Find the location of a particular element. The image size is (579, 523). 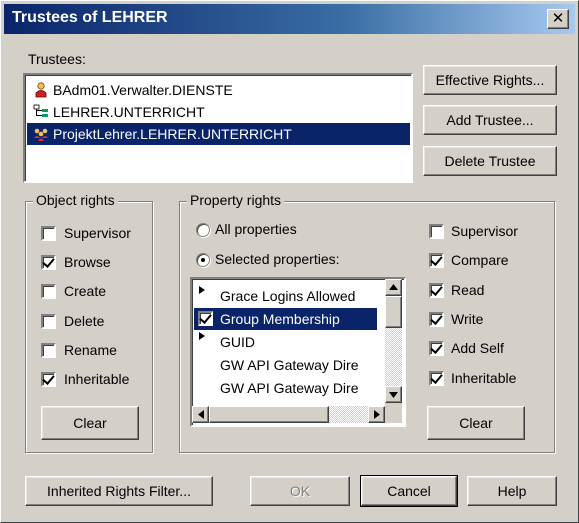

scroll-up-button is located at coordinates (393, 287).